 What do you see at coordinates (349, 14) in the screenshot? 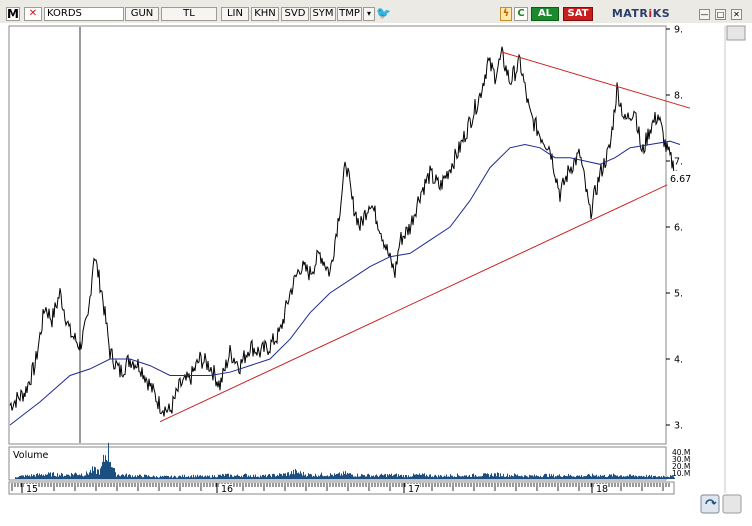
I see `tmp-button: TMP` at bounding box center [349, 14].